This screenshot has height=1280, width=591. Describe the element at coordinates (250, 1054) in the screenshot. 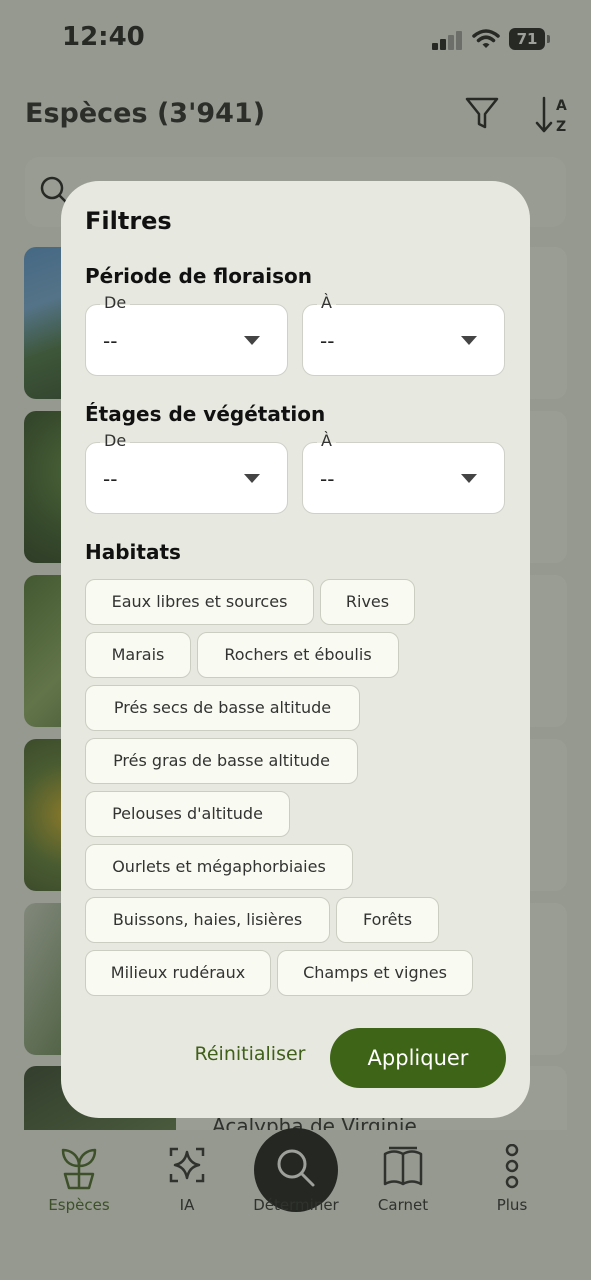

I see `reset-button: Réinitialiser` at that location.